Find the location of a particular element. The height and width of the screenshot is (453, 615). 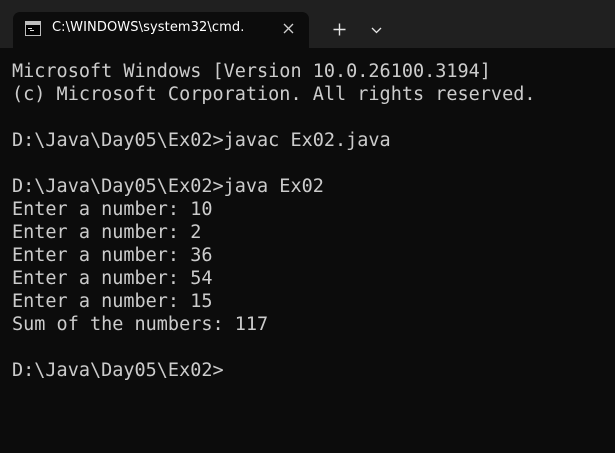

title-bar: C:\WINDOWS\system32\cmd. is located at coordinates (307, 24).